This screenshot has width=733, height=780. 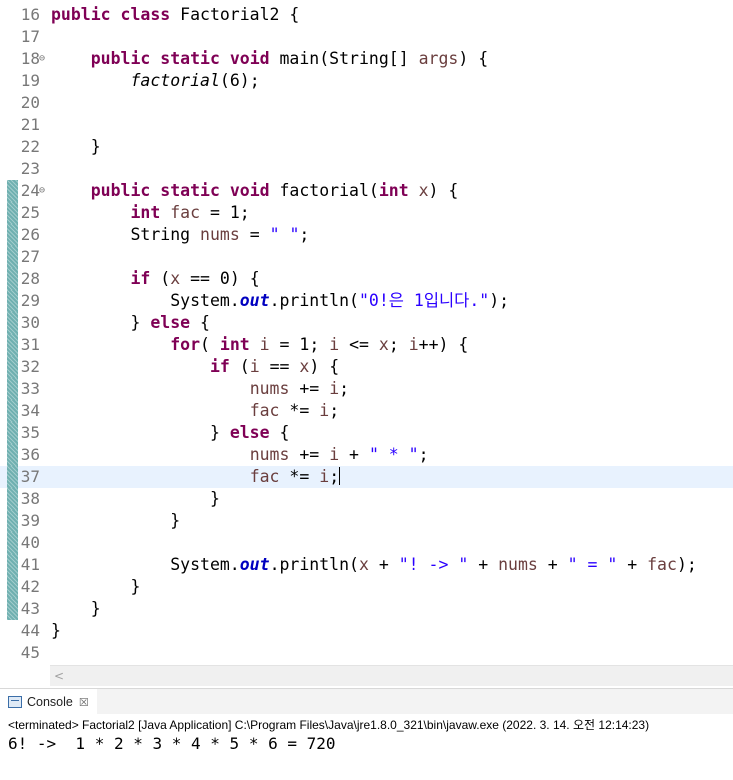 I want to click on code-line: 40, so click(x=366, y=543).